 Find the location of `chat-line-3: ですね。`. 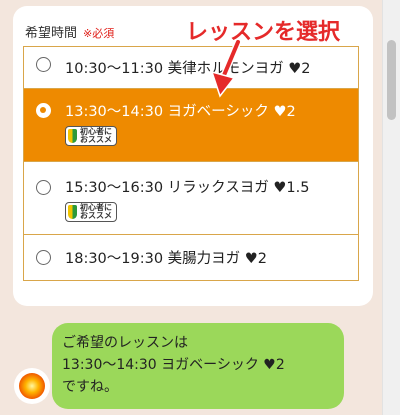

chat-line-3: ですね。 is located at coordinates (90, 387).